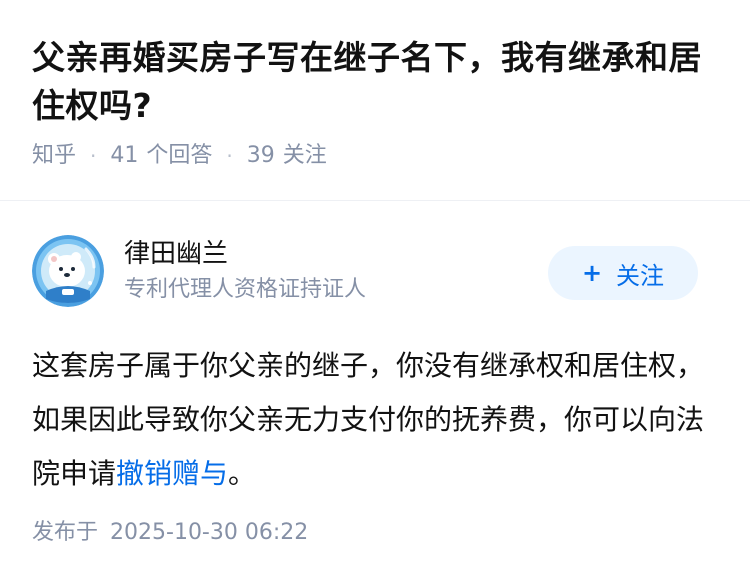 This screenshot has width=750, height=586. Describe the element at coordinates (640, 275) in the screenshot. I see `follow-button-label: 关注` at that location.